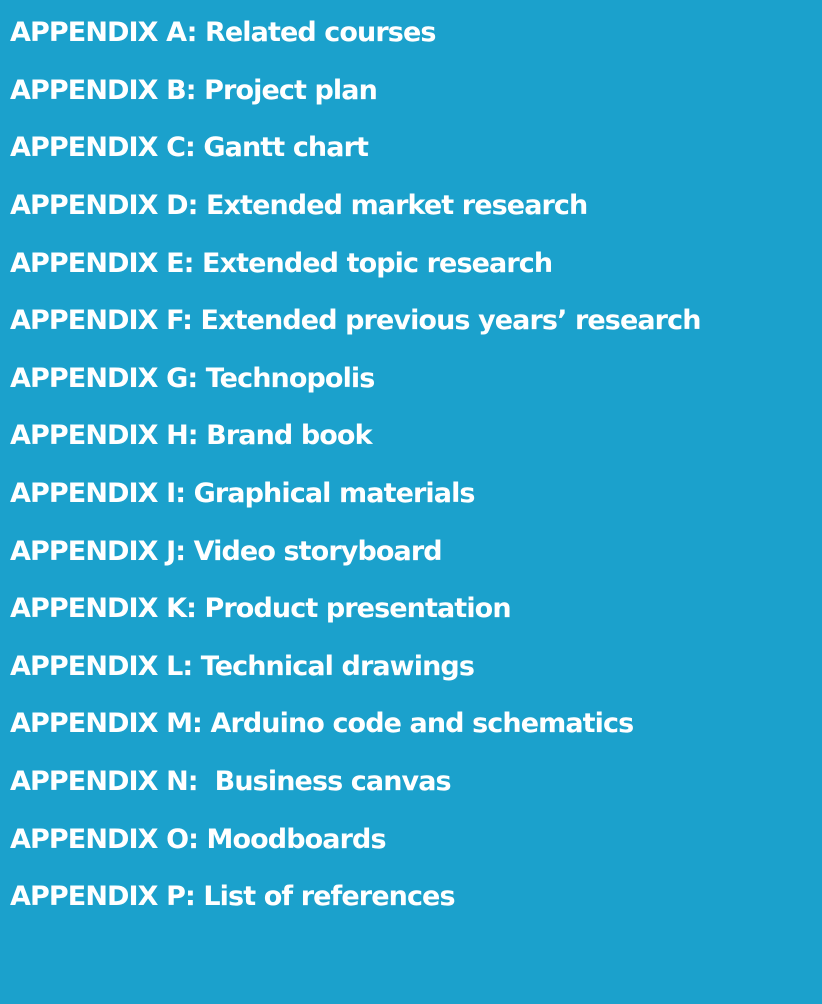 The height and width of the screenshot is (1004, 822). I want to click on appendix-item-j: APPENDIX J: Video storyboard, so click(226, 551).